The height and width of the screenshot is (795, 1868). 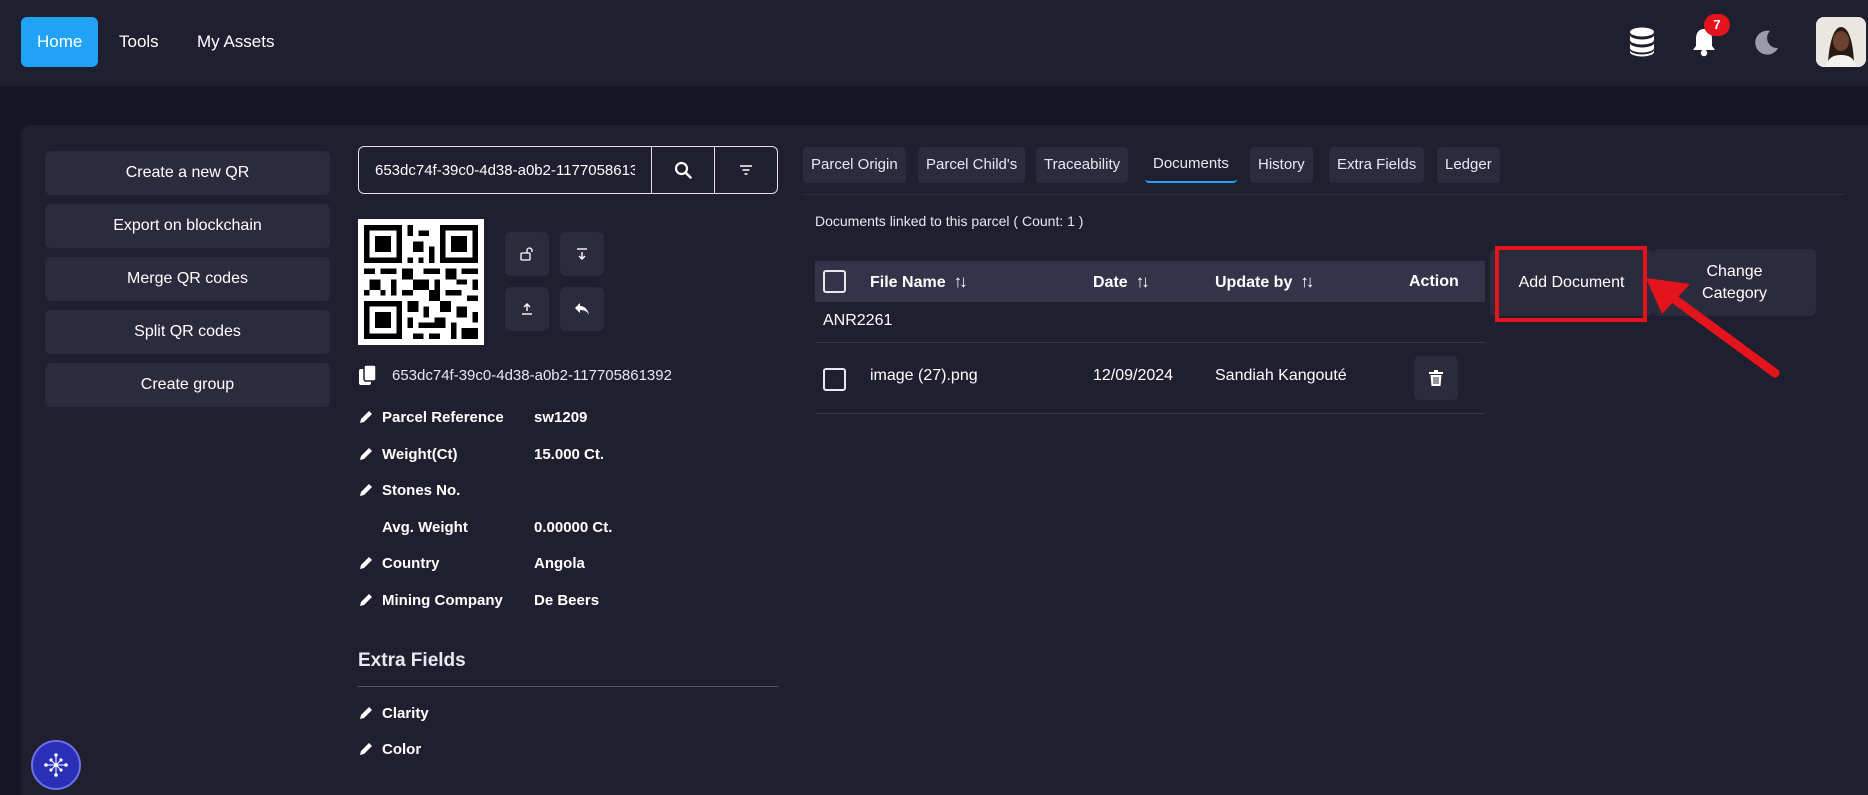 What do you see at coordinates (1377, 165) in the screenshot?
I see `tab-extra-fields: Extra Fields` at bounding box center [1377, 165].